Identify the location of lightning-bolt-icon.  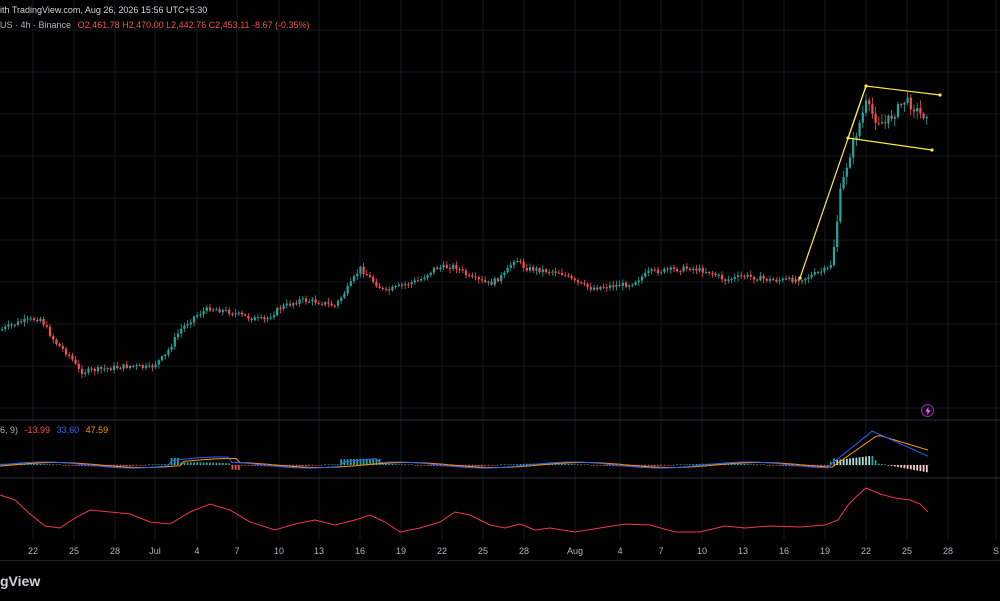
(927, 410).